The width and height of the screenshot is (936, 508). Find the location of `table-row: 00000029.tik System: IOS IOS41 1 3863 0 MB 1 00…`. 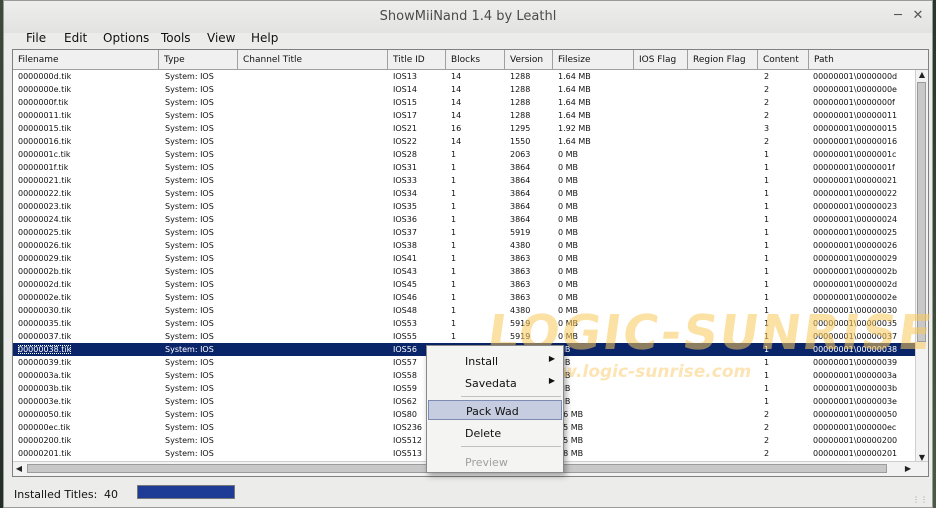

table-row: 00000029.tik System: IOS IOS41 1 3863 0 MB 1 00… is located at coordinates (464, 258).